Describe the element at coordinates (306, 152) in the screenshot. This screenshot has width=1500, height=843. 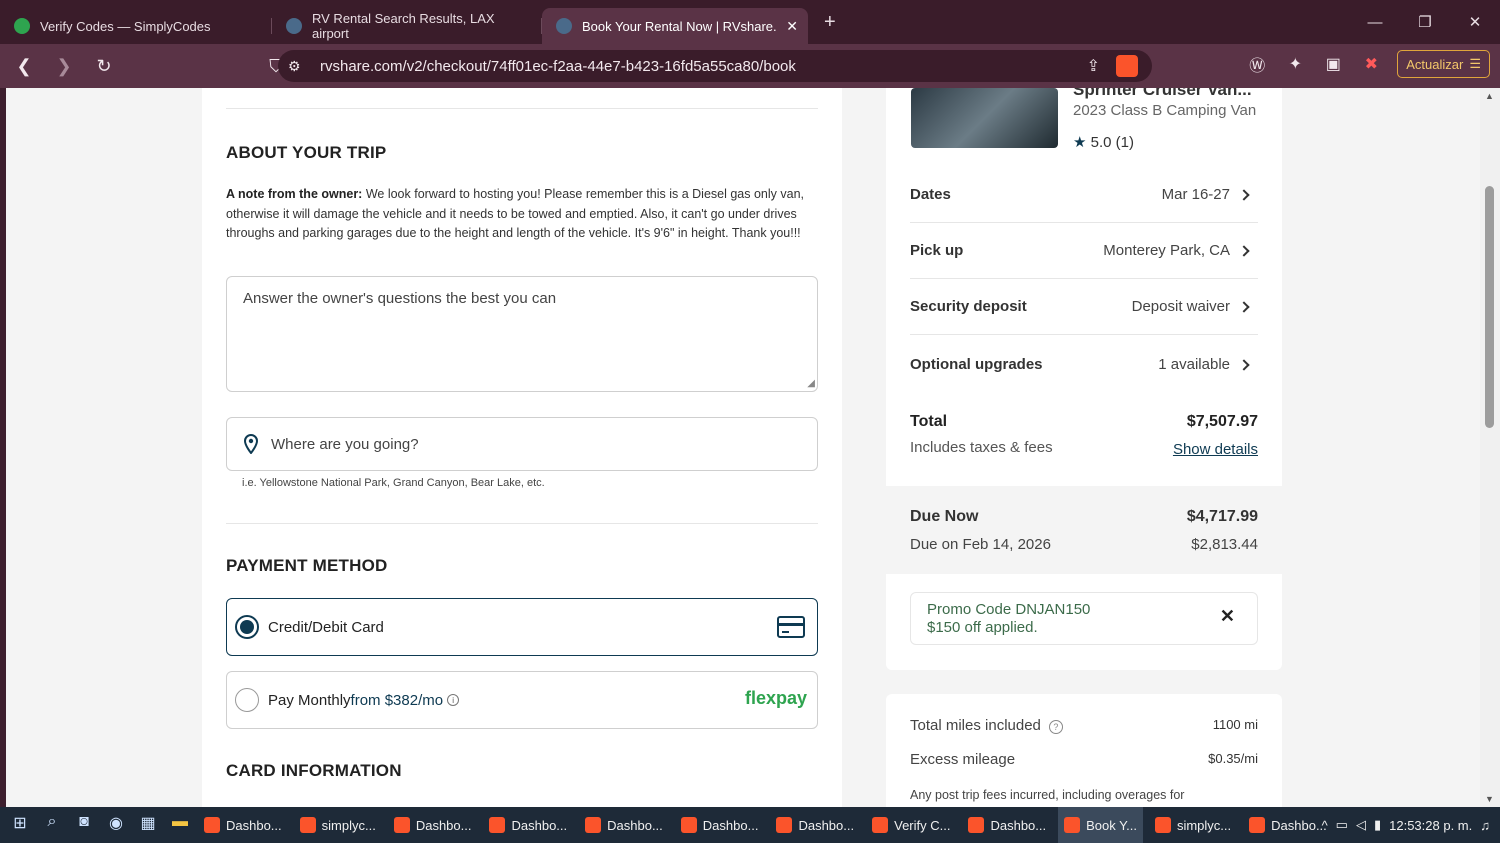
I see `about-trip-heading: ABOUT YOUR TRIP` at that location.